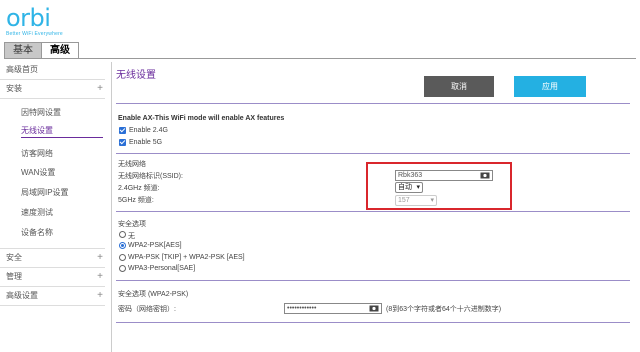 The height and width of the screenshot is (352, 640). Describe the element at coordinates (131, 236) in the screenshot. I see `security-none-label: 无` at that location.